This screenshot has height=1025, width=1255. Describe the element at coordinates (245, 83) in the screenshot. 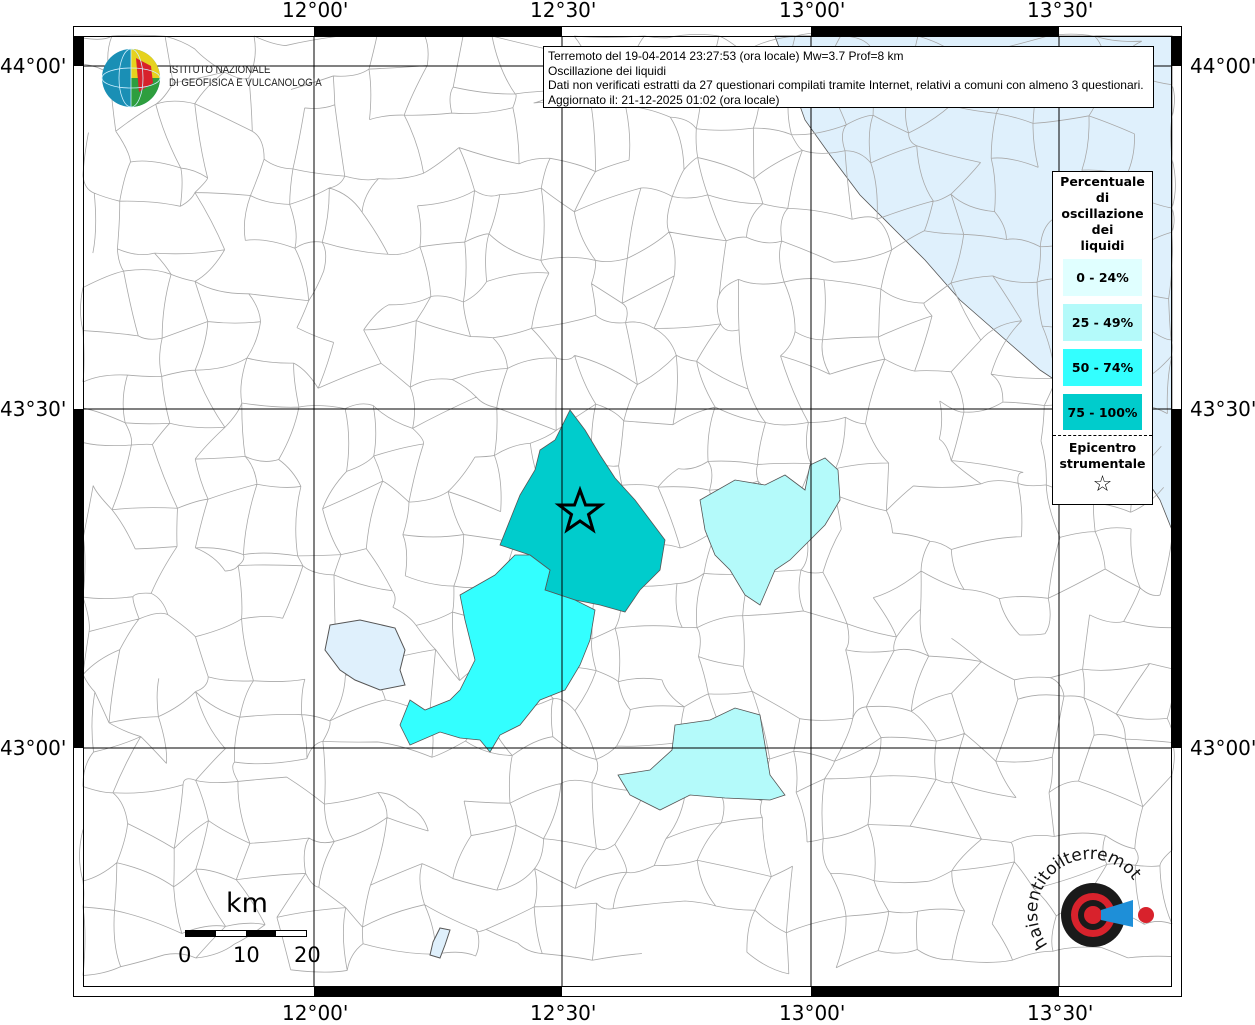

I see `ingv-line2: DI GEOFISICA E VULCANOLOGIA` at that location.